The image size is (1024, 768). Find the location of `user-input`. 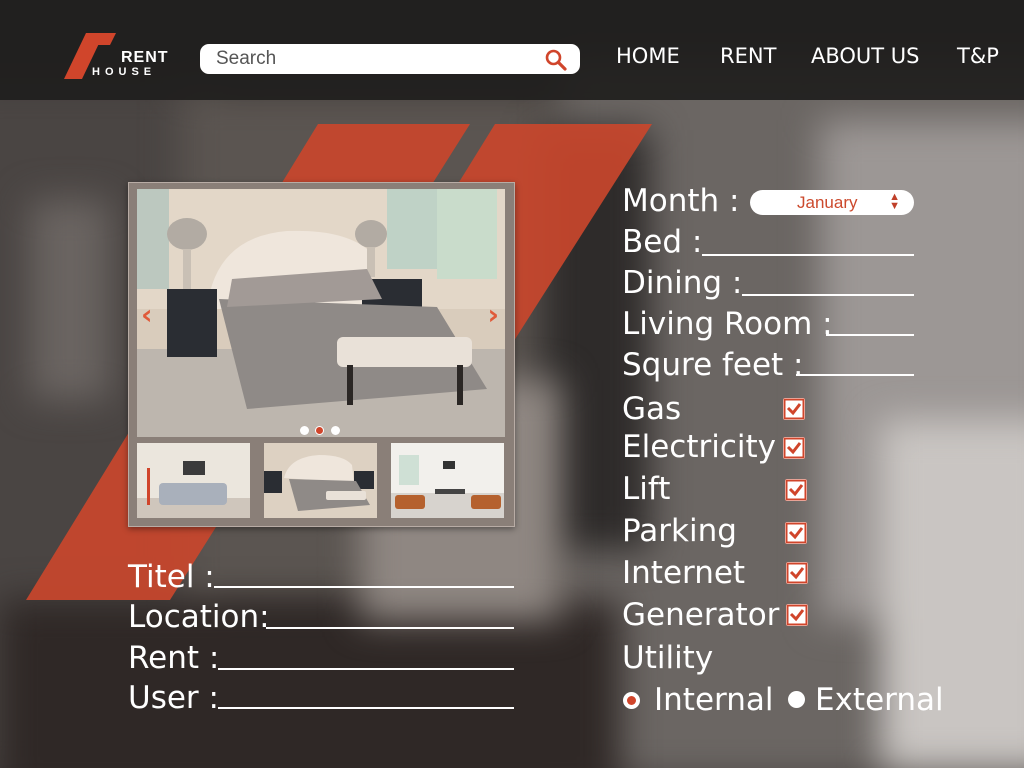

user-input is located at coordinates (368, 692).